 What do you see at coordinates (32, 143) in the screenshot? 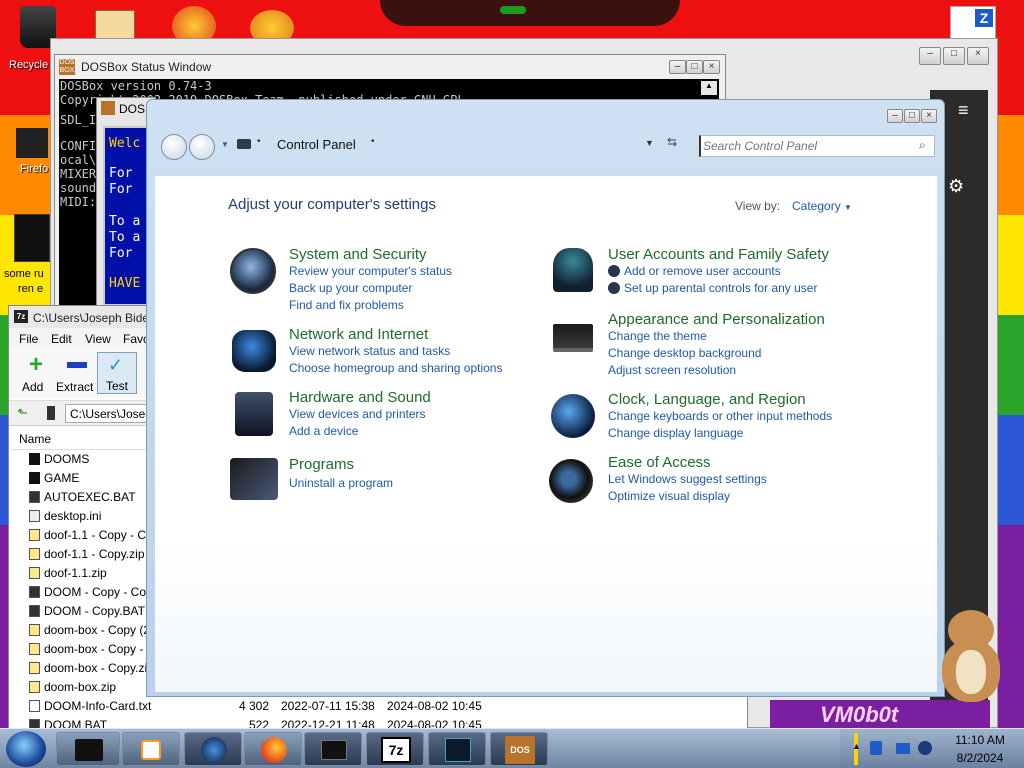
I see `firefox-shortcut-icon` at bounding box center [32, 143].